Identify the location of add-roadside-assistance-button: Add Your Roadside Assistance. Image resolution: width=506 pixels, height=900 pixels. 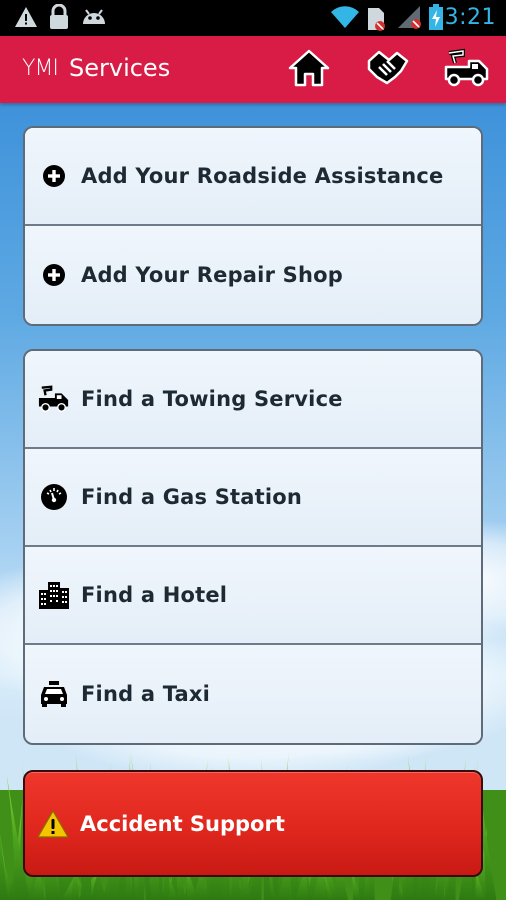
(253, 177).